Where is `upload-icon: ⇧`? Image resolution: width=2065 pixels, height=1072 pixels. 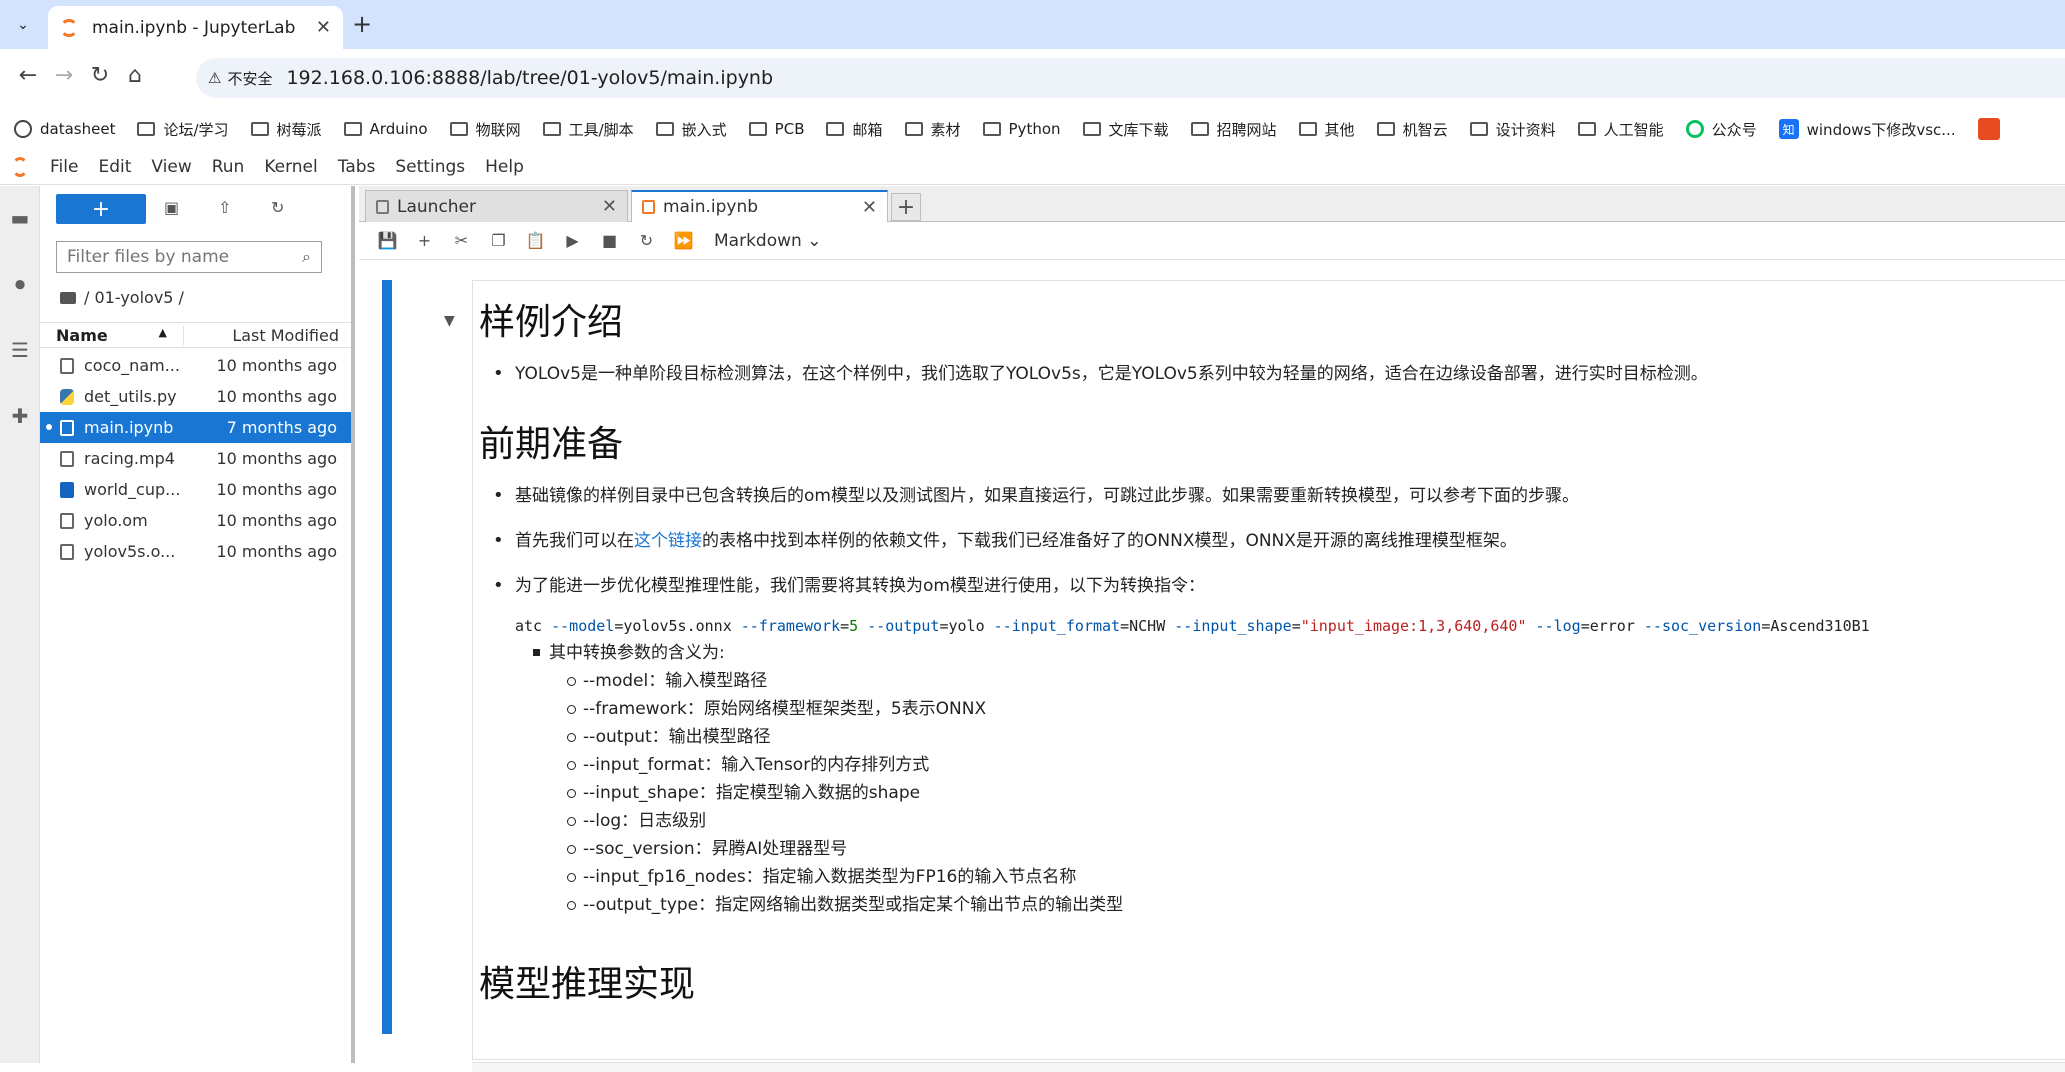
upload-icon: ⇧ is located at coordinates (224, 207).